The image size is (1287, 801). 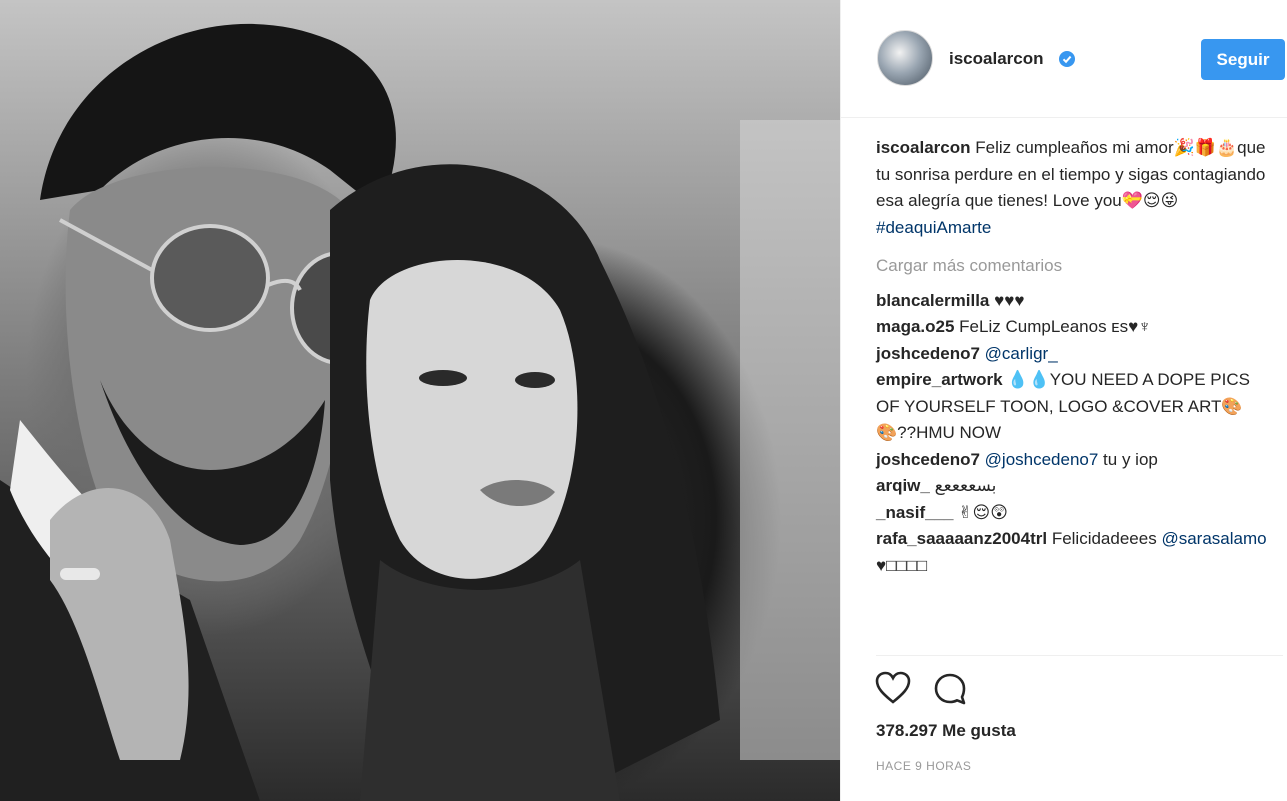 I want to click on post-actions: 378.297 Me gusta HACE 9 HORAS, so click(x=1064, y=728).